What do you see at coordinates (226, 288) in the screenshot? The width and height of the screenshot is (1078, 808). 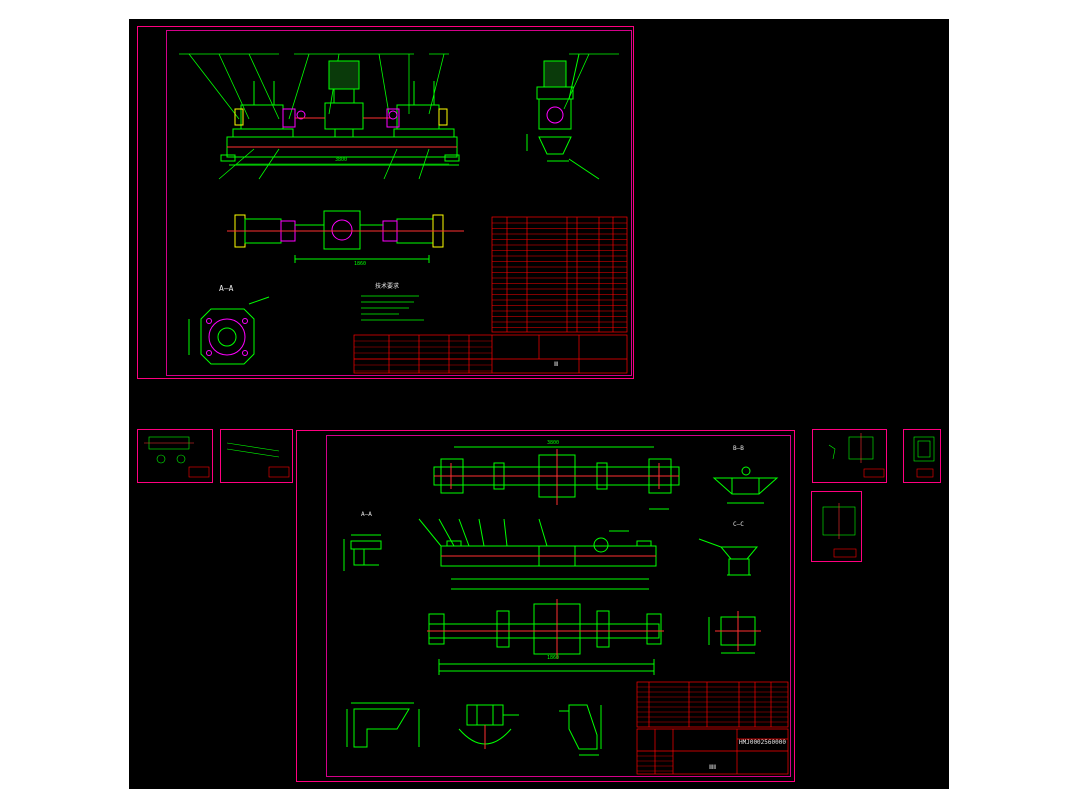 I see `sheet1-section-label: A—A` at bounding box center [226, 288].